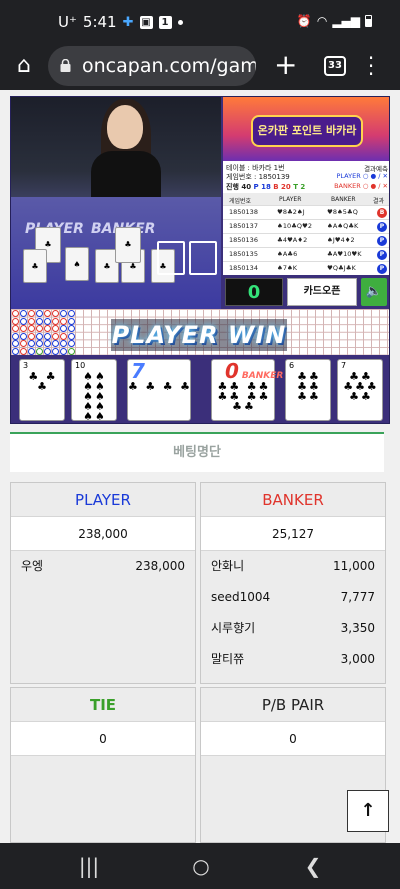 This screenshot has height=889, width=400. Describe the element at coordinates (354, 566) in the screenshot. I see `bet-amount: 11,000` at that location.